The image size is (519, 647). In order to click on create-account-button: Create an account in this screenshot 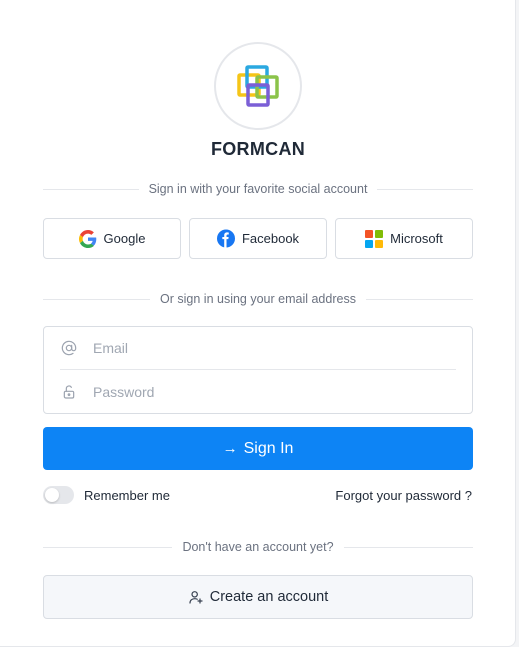, I will do `click(258, 597)`.